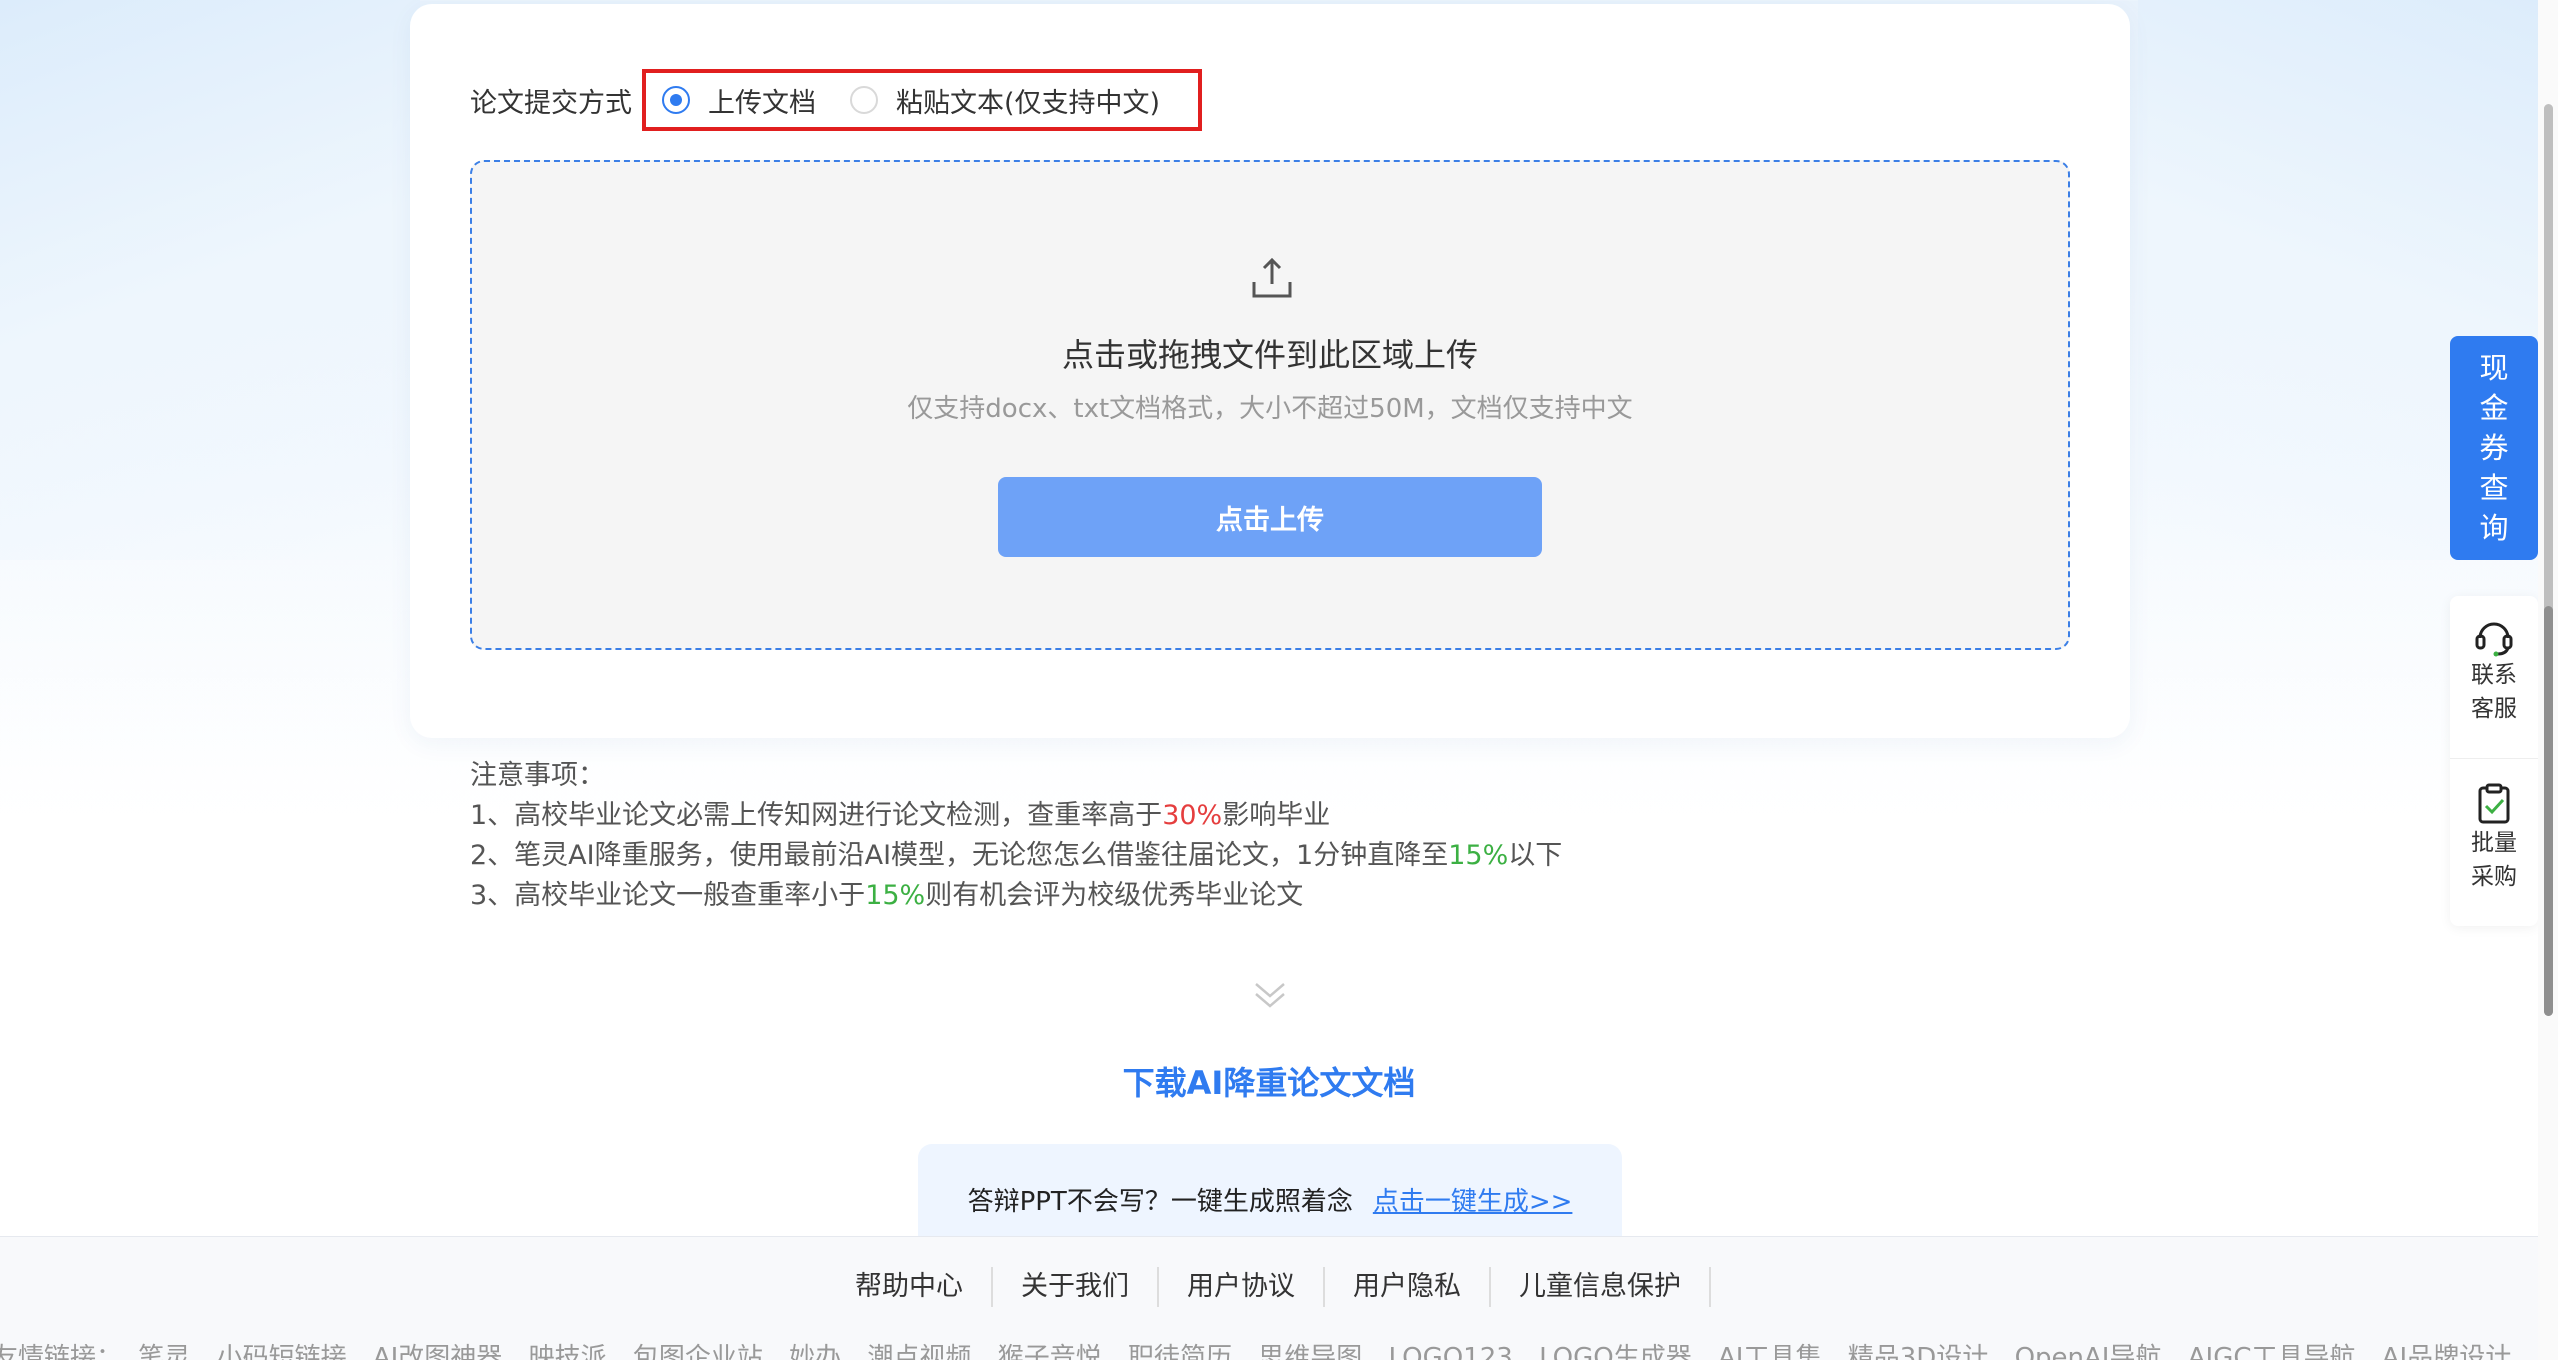  Describe the element at coordinates (1601, 1287) in the screenshot. I see `footer-link-child-protection: 儿童信息保护` at that location.